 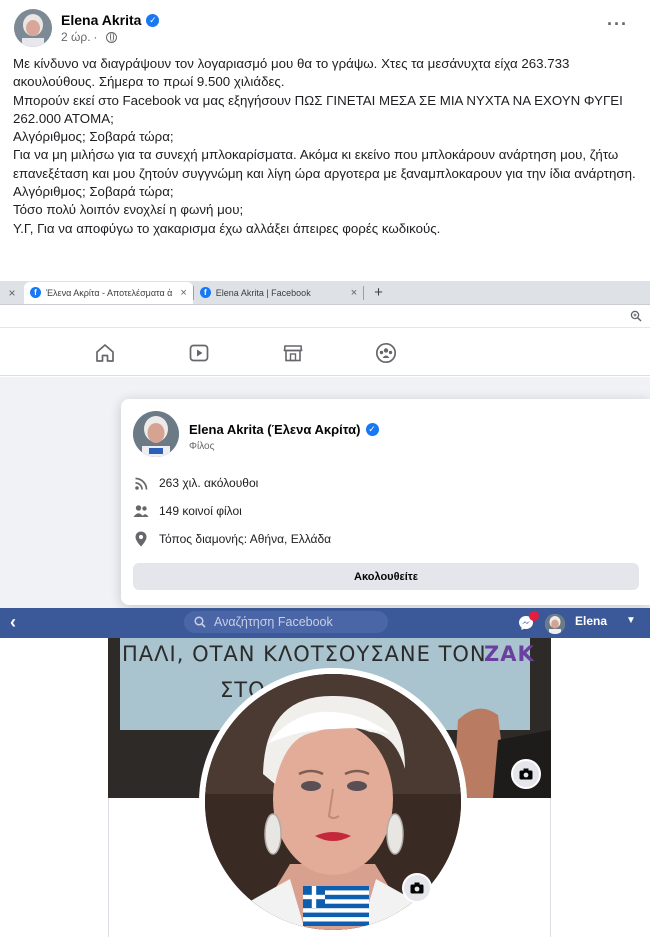 I want to click on edit-cover-camera-icon, so click(x=526, y=774).